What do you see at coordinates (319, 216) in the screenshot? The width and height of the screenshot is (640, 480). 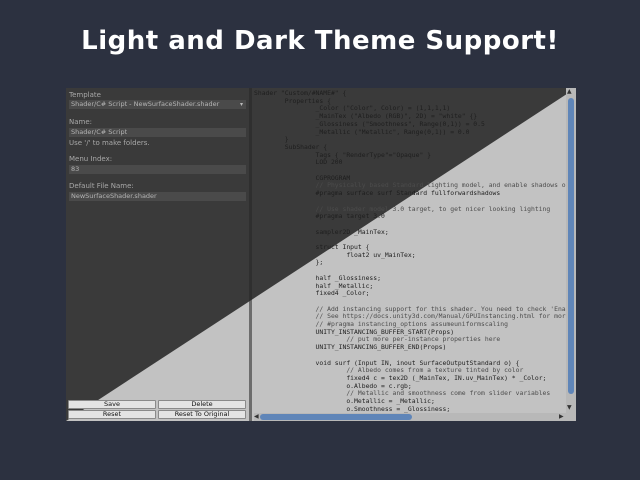 I see `code-line: #pragma target 3.0` at bounding box center [319, 216].